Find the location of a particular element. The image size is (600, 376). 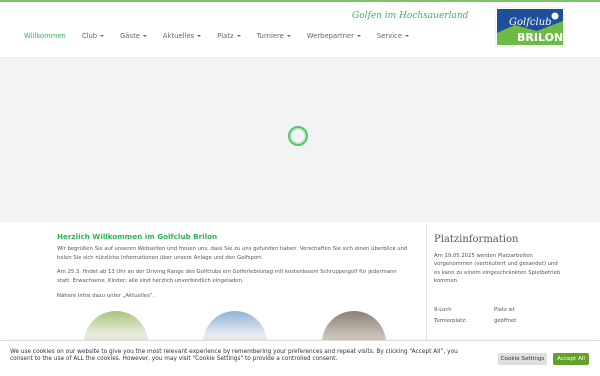

nav-item-aktuelles: Aktuelles is located at coordinates (182, 36).